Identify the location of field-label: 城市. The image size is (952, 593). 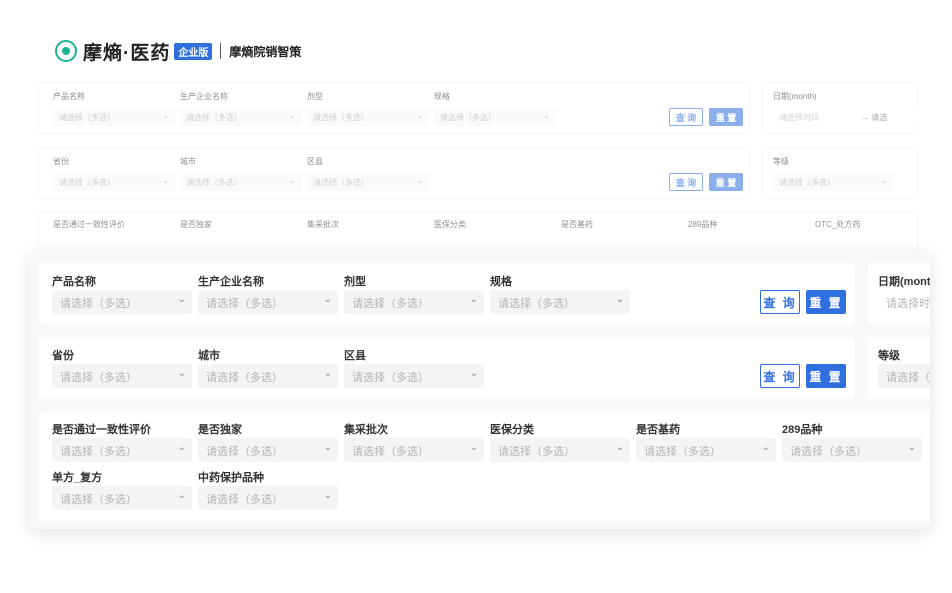
(209, 356).